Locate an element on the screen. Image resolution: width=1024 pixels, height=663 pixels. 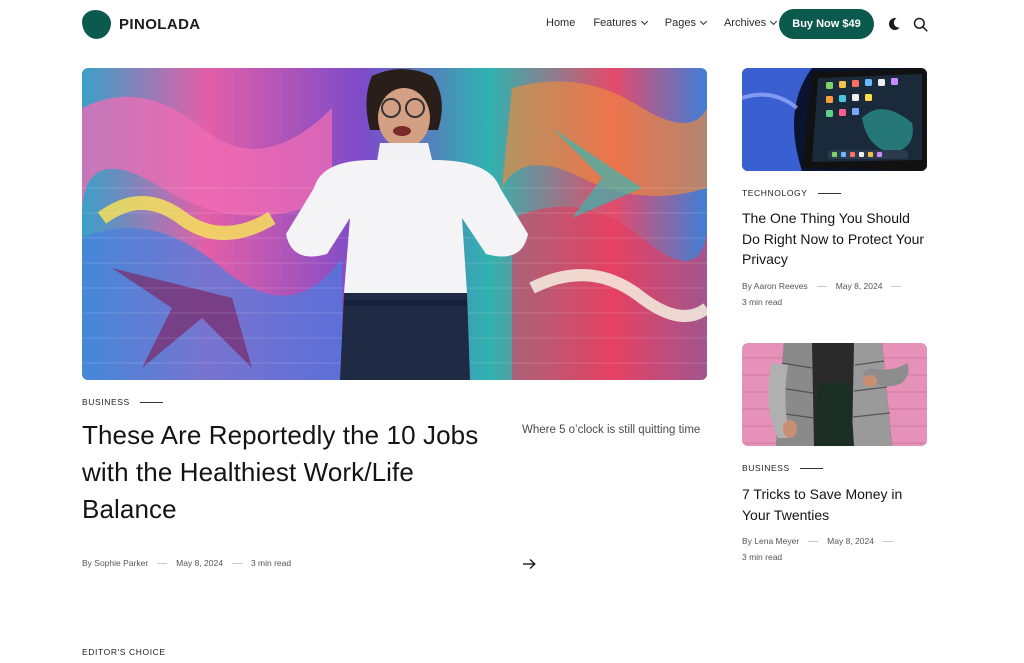
nav-label: Archives is located at coordinates (745, 23).